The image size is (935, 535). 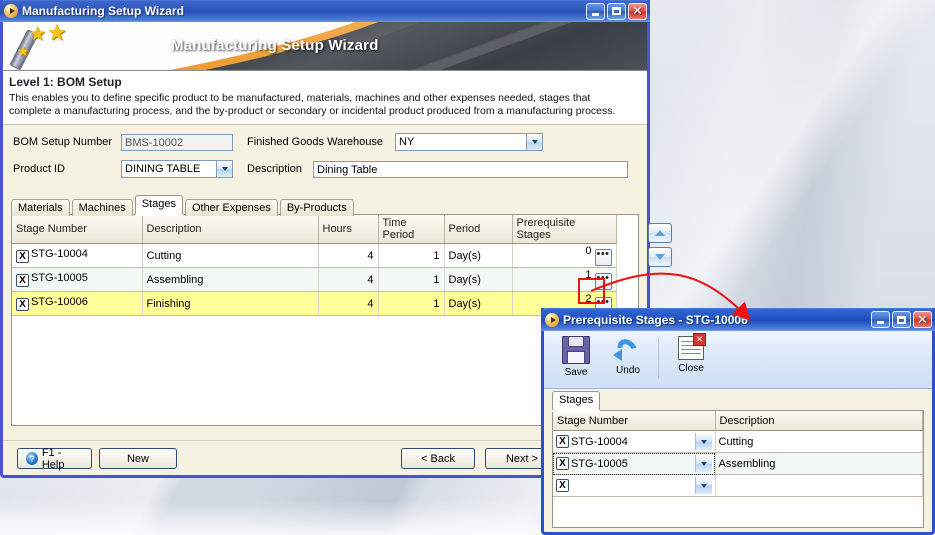 I want to click on table-row: X STG-10004 Cutting, so click(x=738, y=441).